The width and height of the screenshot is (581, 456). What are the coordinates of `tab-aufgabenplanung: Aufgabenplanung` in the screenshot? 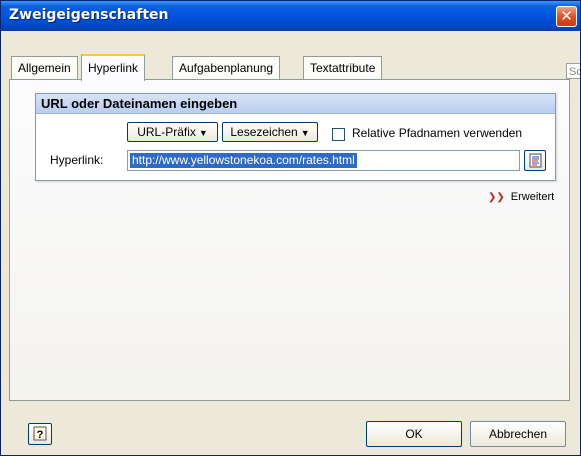 It's located at (226, 67).